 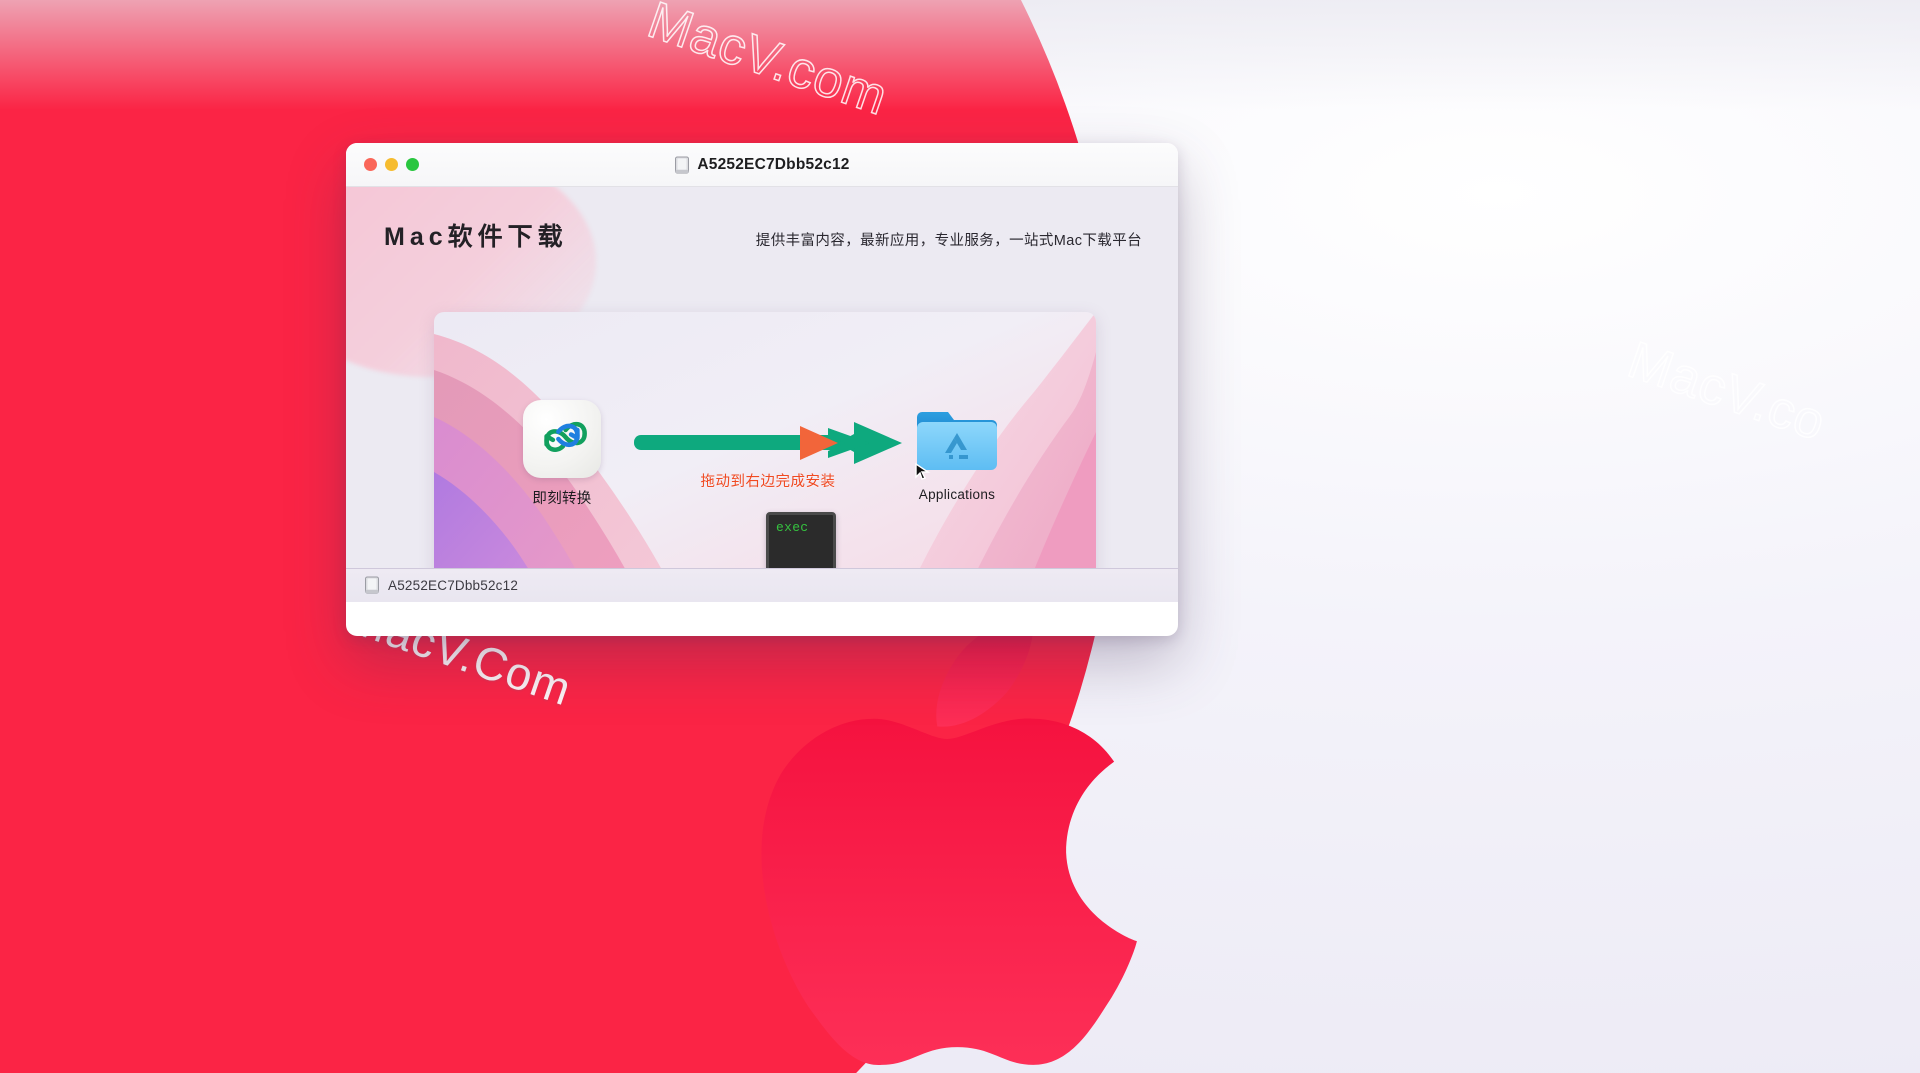 What do you see at coordinates (565, 436) in the screenshot?
I see `infinity-convert-icon` at bounding box center [565, 436].